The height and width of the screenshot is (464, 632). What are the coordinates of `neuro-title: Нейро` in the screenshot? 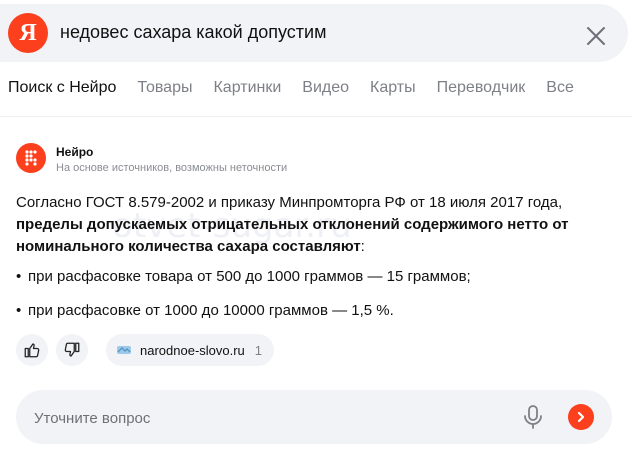 It's located at (75, 152).